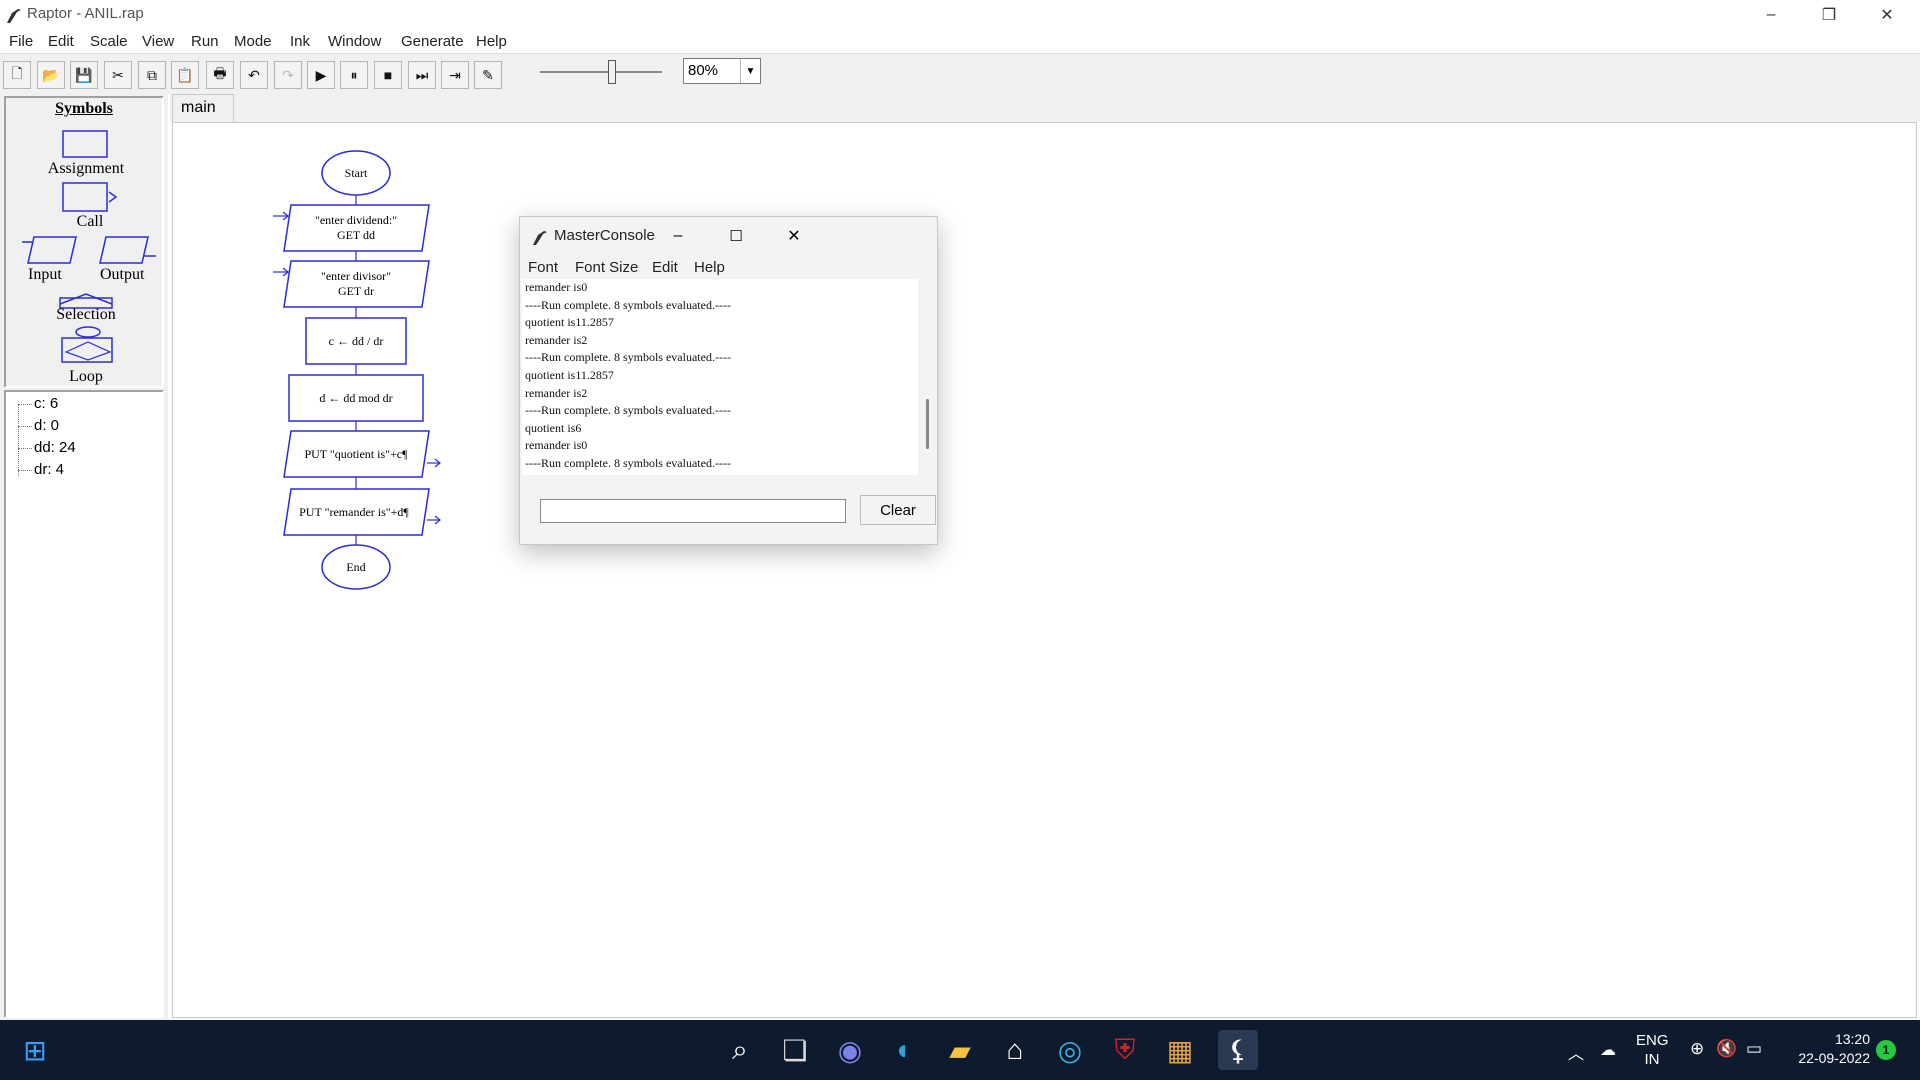 Image resolution: width=1920 pixels, height=1080 pixels. I want to click on notification-badge: 1, so click(1886, 1050).